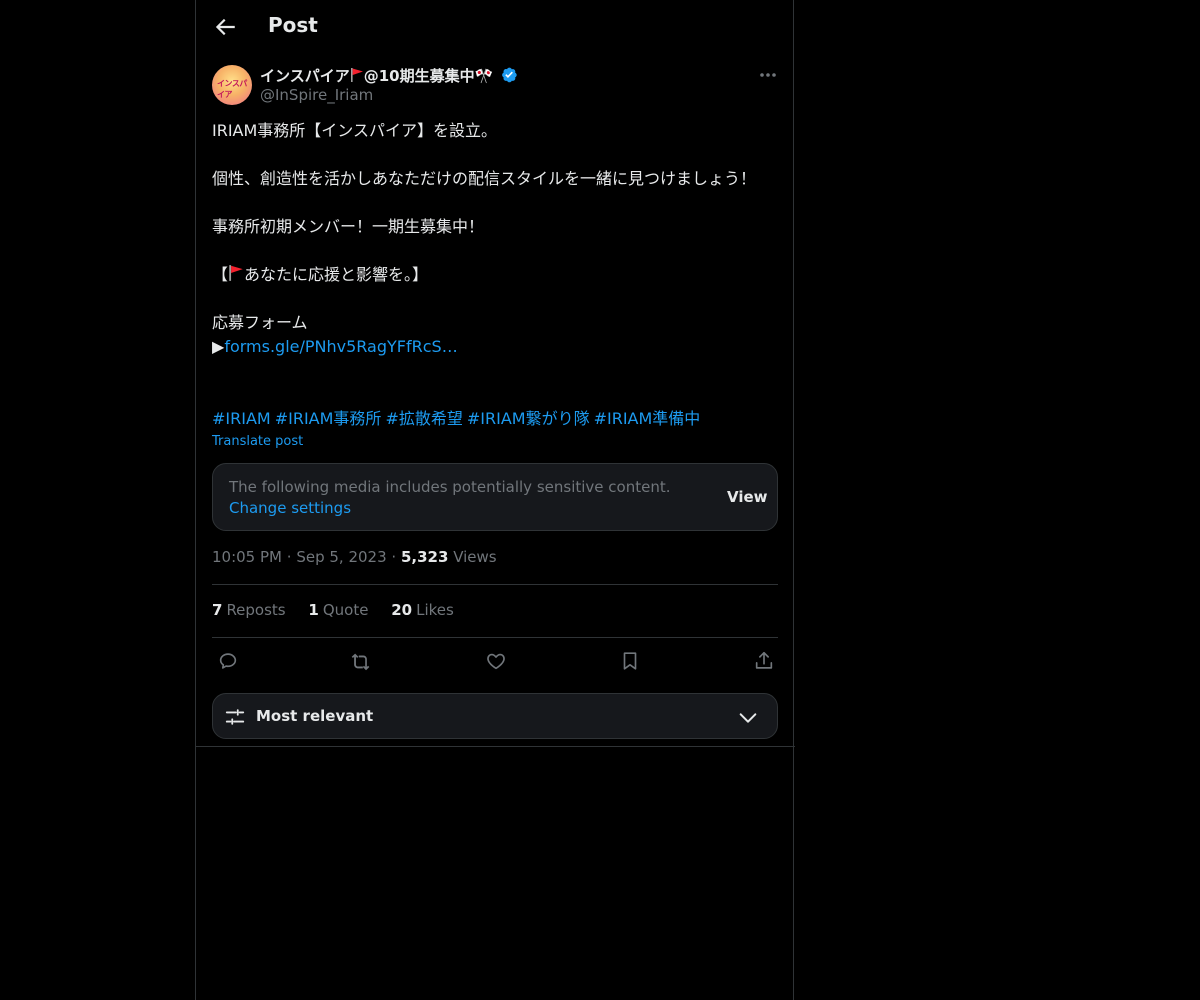  I want to click on repost-icon, so click(360, 662).